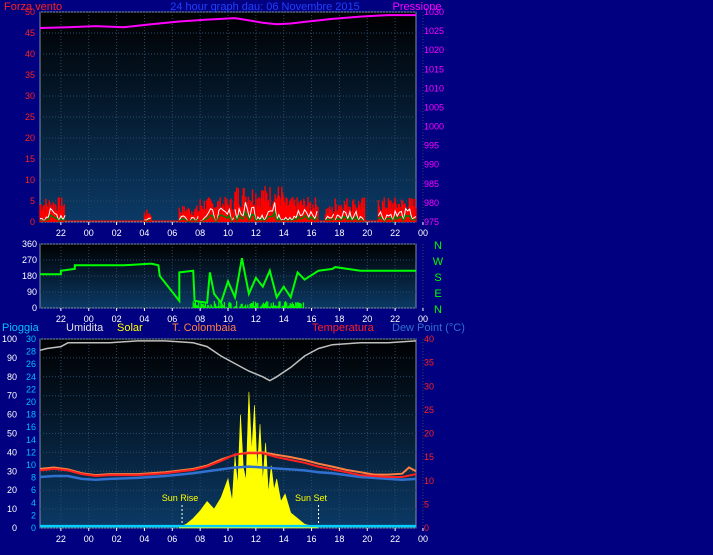  Describe the element at coordinates (428, 328) in the screenshot. I see `dew-point-legend: Dew Point (°C)` at that location.